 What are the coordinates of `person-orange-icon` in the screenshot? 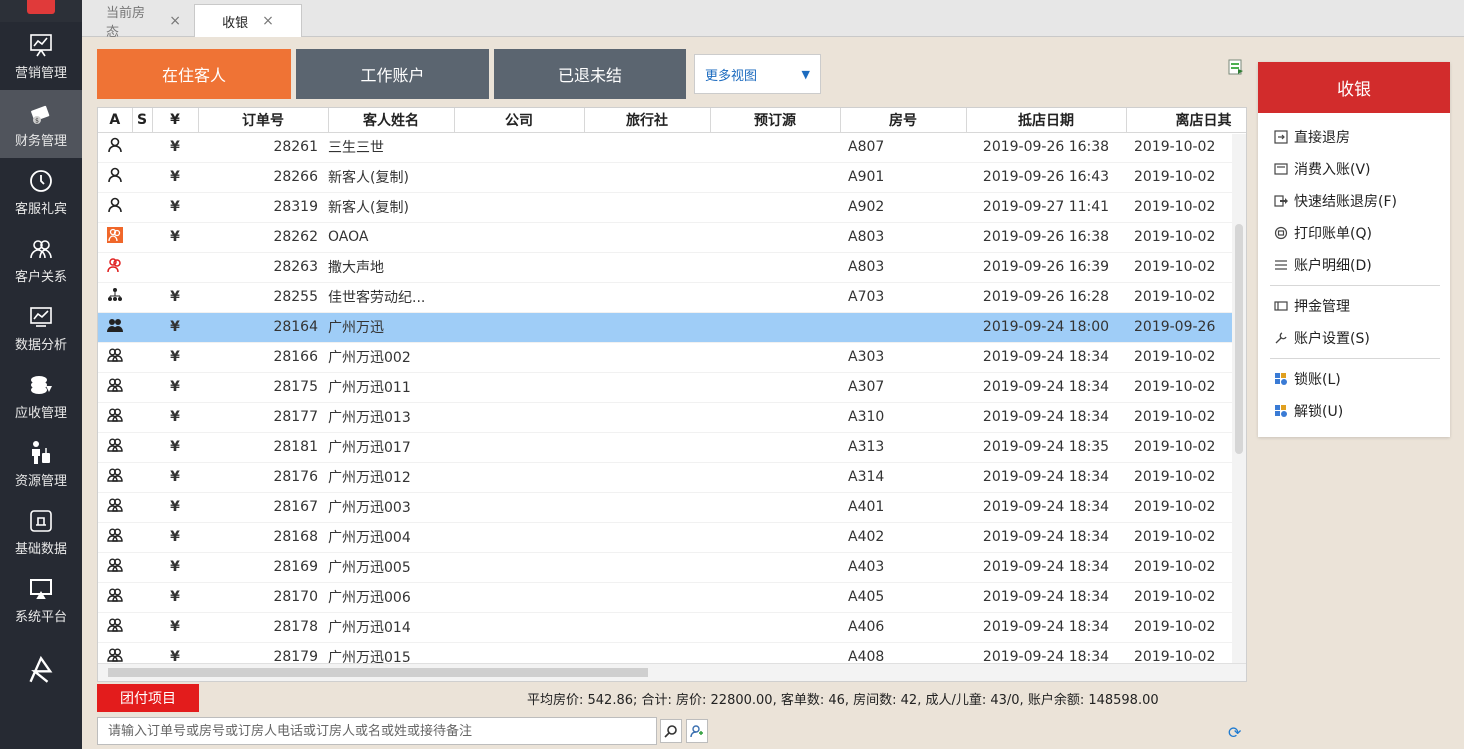 It's located at (115, 237).